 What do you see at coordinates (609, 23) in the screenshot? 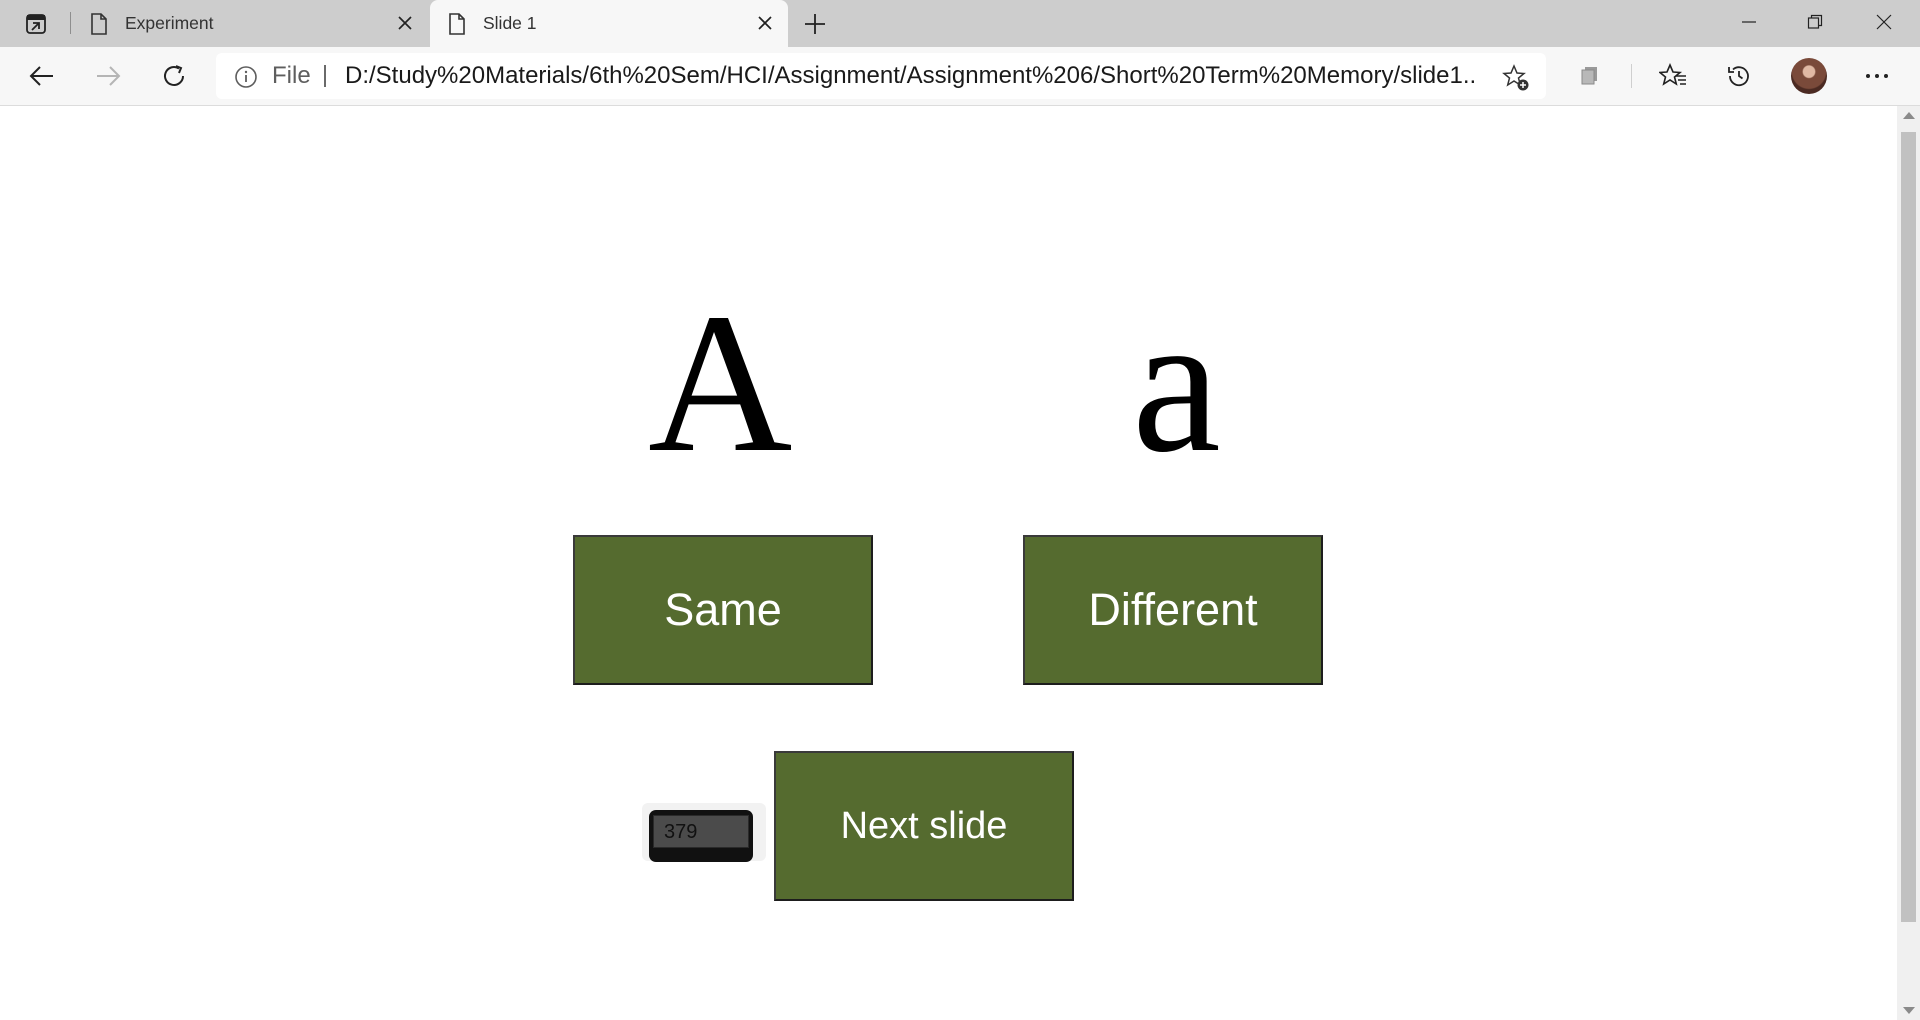
I see `tab-slide-1: Slide 1` at bounding box center [609, 23].